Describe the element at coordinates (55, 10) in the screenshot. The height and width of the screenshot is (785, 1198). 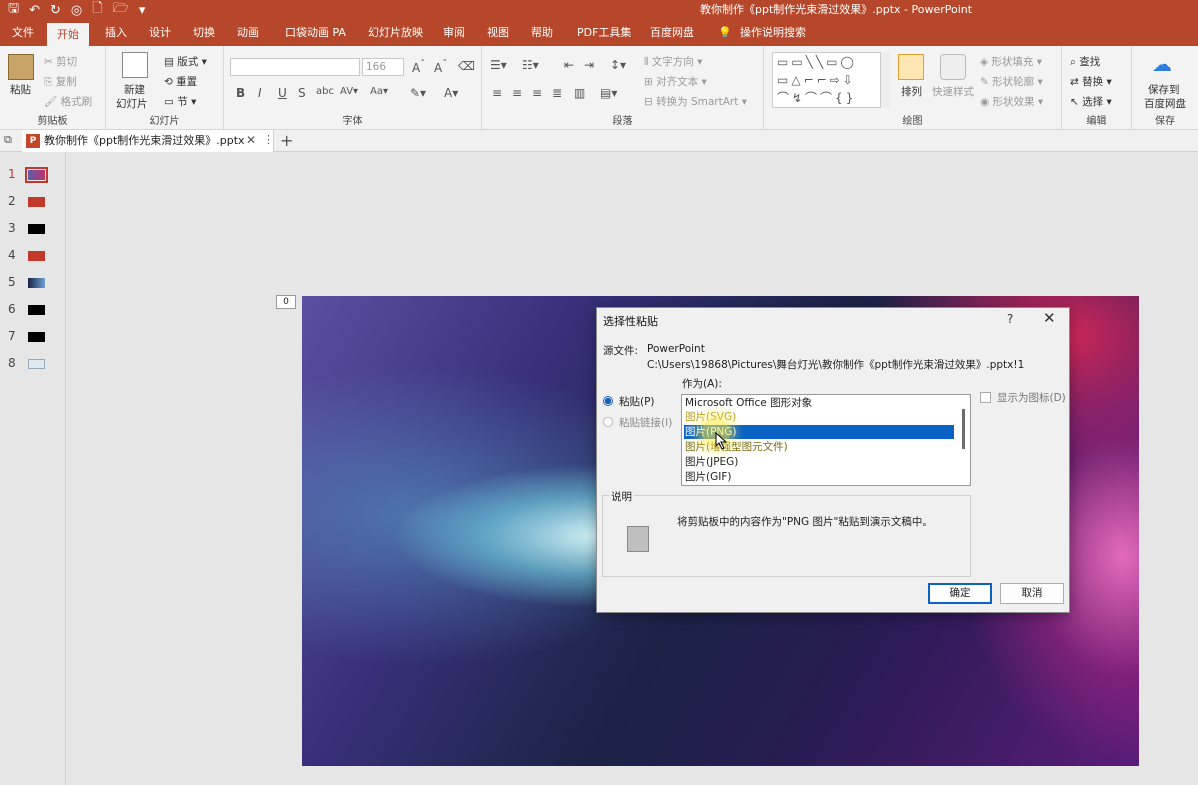
I see `redo-icon: ↻` at that location.